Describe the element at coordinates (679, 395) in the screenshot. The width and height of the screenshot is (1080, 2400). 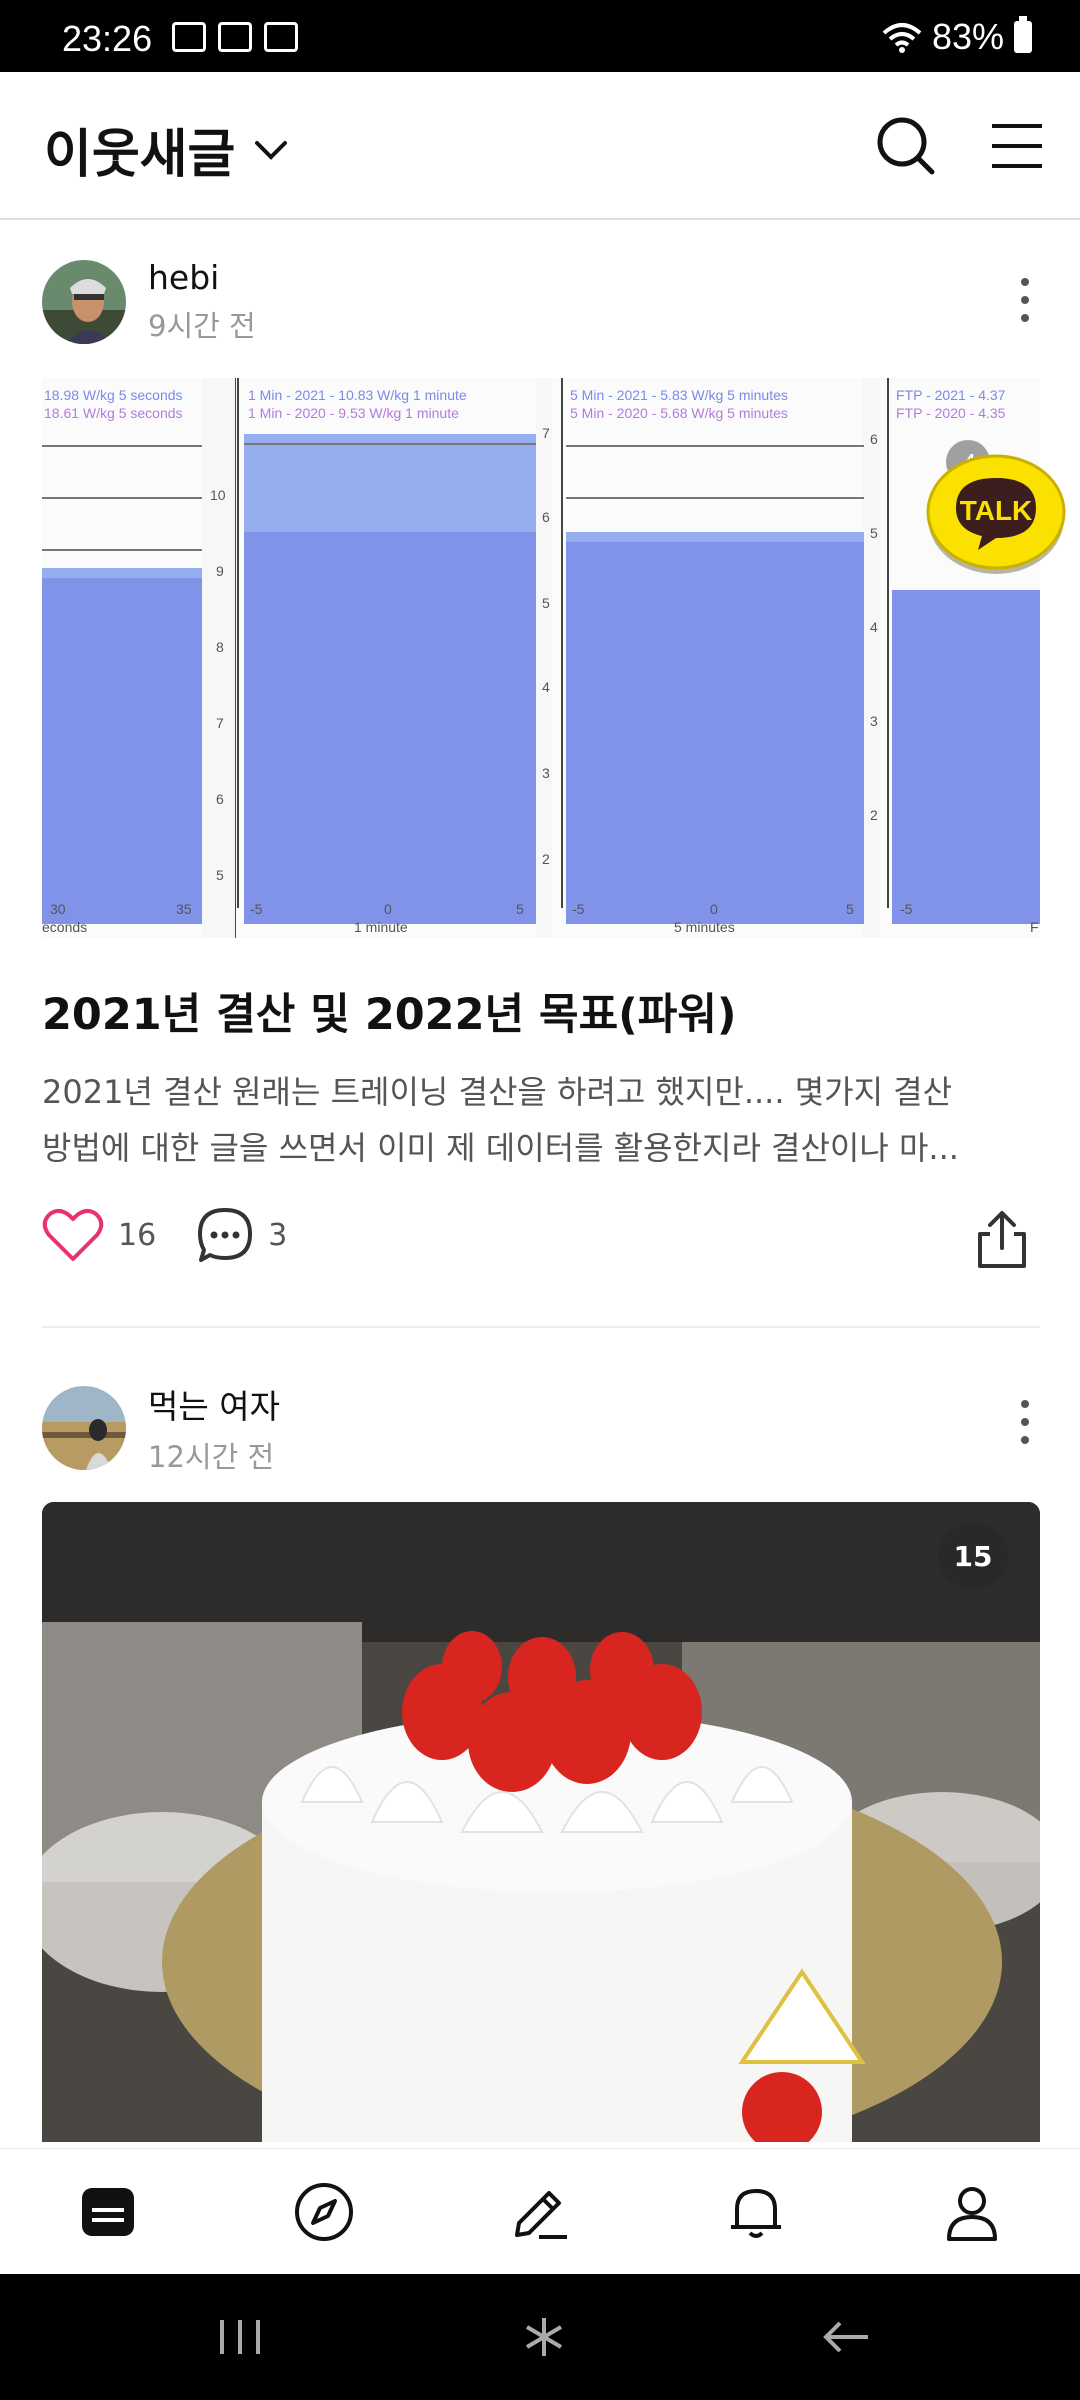
I see `chart-legend: 5 Min - 2021 - 5.83 W/kg 5 minutes` at that location.